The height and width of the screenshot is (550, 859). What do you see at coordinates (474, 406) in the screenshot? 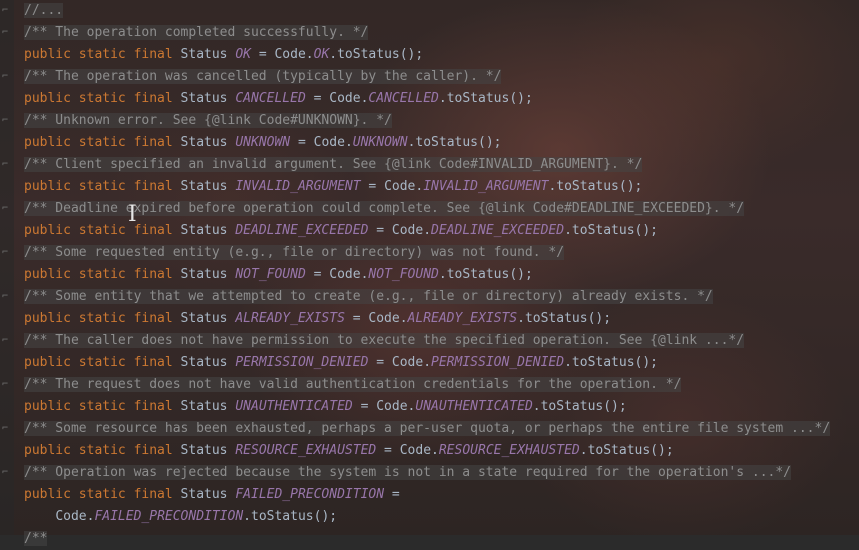
I see `code-constant: UNAUTHENTICATED` at bounding box center [474, 406].